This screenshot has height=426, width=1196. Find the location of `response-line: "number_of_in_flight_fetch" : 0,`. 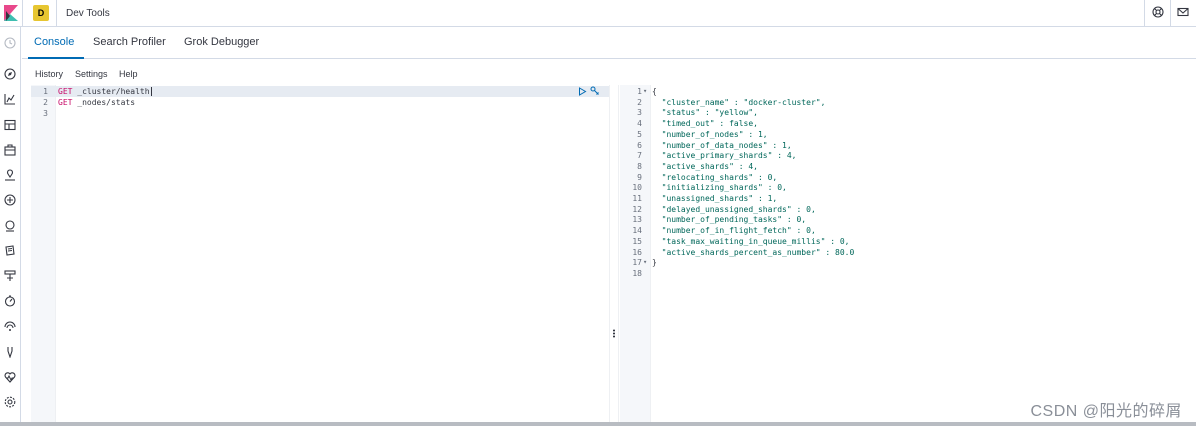

response-line: "number_of_in_flight_fetch" : 0, is located at coordinates (734, 231).